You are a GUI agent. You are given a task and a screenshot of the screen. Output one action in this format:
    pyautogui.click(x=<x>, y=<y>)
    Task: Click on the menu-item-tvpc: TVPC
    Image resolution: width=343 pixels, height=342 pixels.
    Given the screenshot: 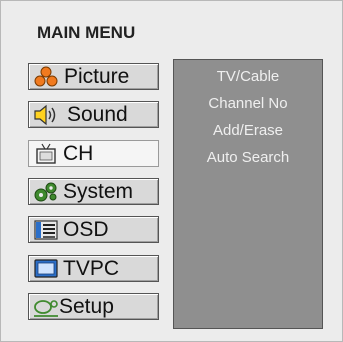 What is the action you would take?
    pyautogui.click(x=93, y=268)
    